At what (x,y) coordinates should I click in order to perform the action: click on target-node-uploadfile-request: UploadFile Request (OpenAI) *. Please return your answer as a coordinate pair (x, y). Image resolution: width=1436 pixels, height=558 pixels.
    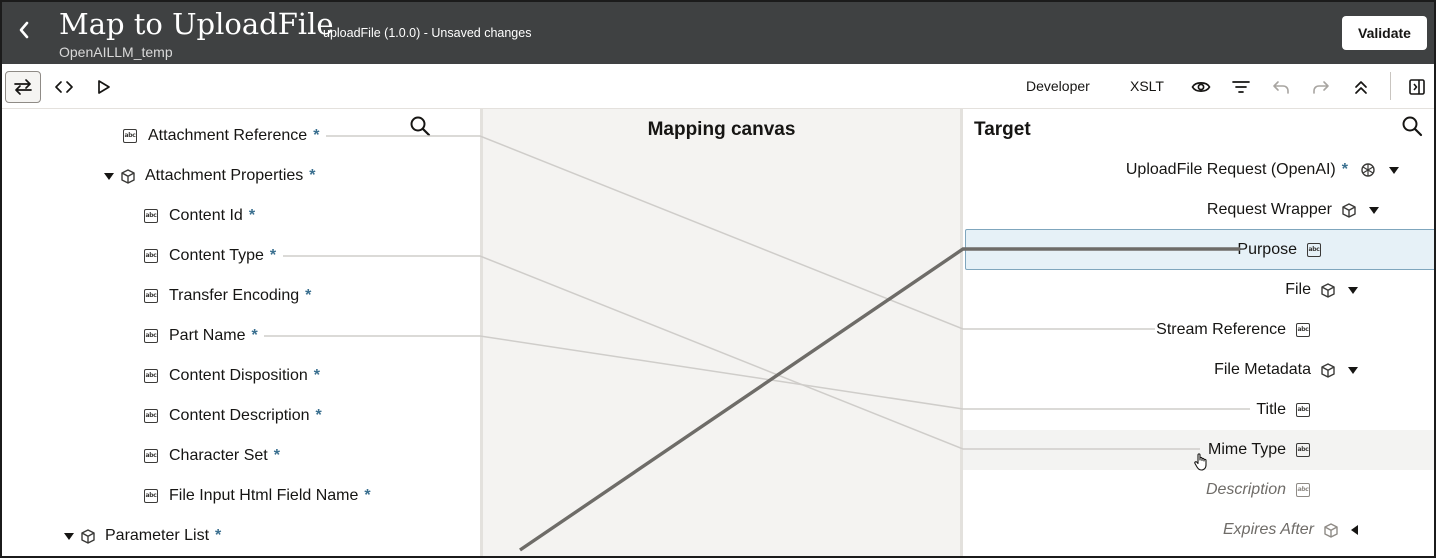
    Looking at the image, I should click on (1262, 170).